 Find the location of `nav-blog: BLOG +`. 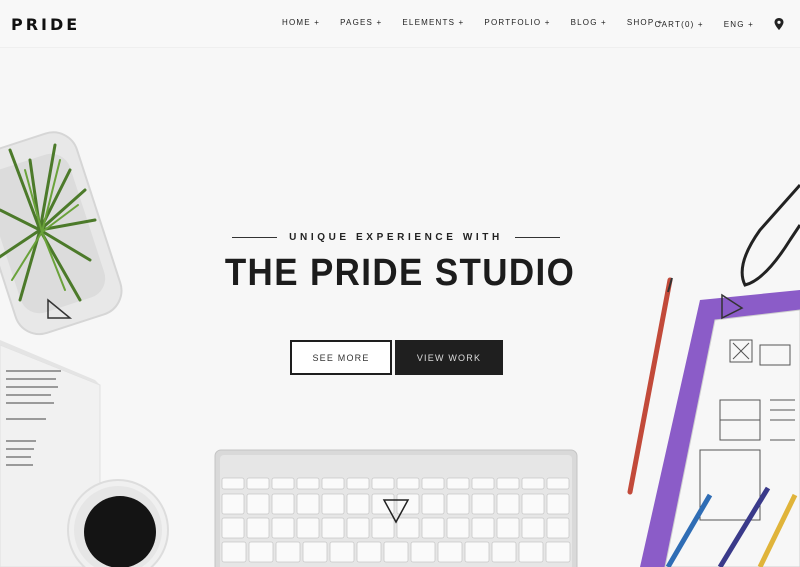

nav-blog: BLOG + is located at coordinates (589, 22).